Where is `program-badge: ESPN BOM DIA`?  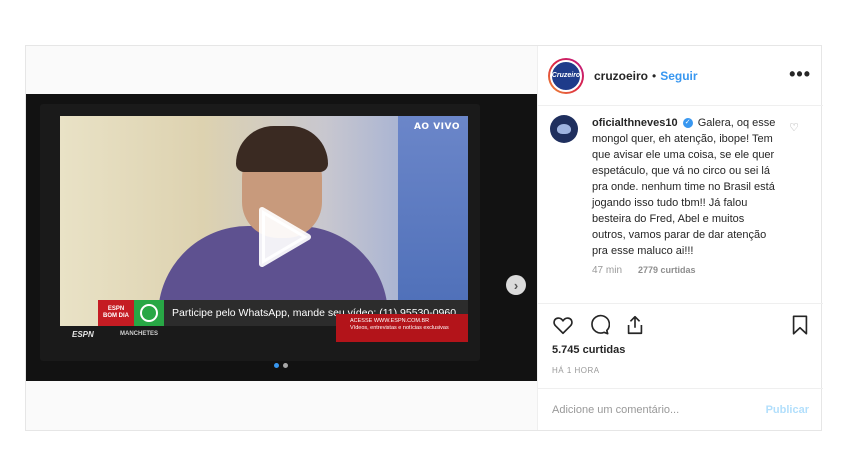 program-badge: ESPN BOM DIA is located at coordinates (116, 313).